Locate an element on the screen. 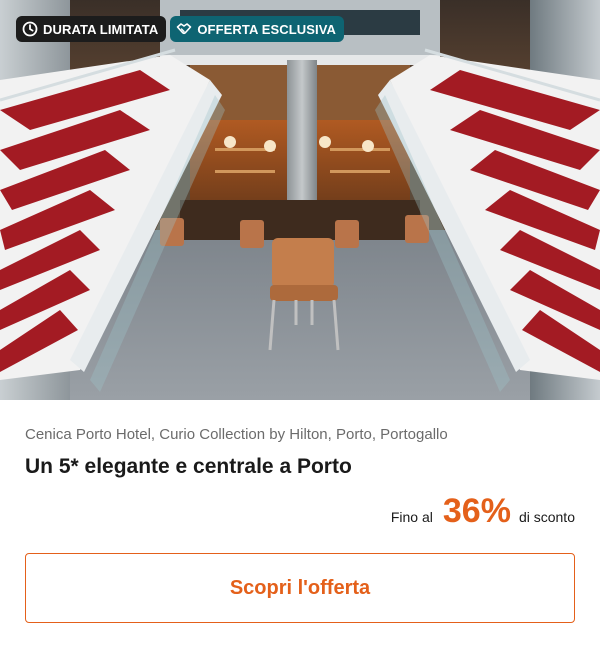 The height and width of the screenshot is (648, 600). discover-offer-button: Scopri l'offerta is located at coordinates (300, 588).